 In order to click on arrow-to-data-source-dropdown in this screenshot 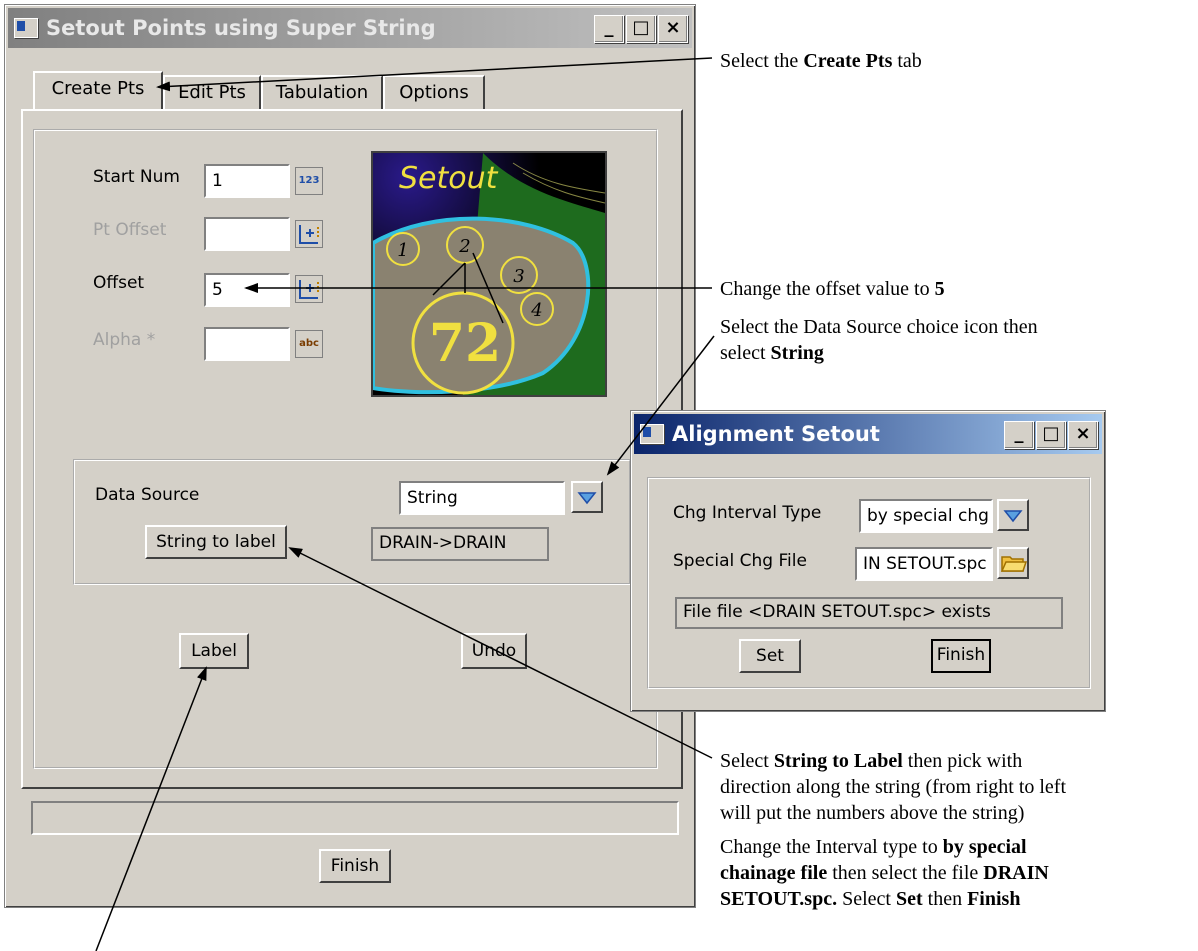, I will do `click(660, 405)`.